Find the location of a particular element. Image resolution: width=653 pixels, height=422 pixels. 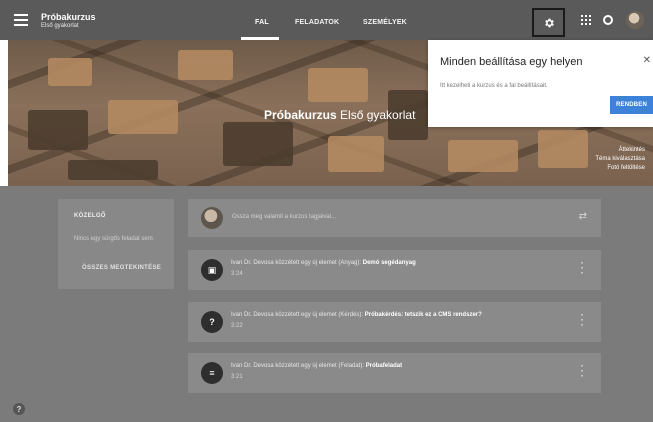

stream-item-time: 3:21 is located at coordinates (237, 377).